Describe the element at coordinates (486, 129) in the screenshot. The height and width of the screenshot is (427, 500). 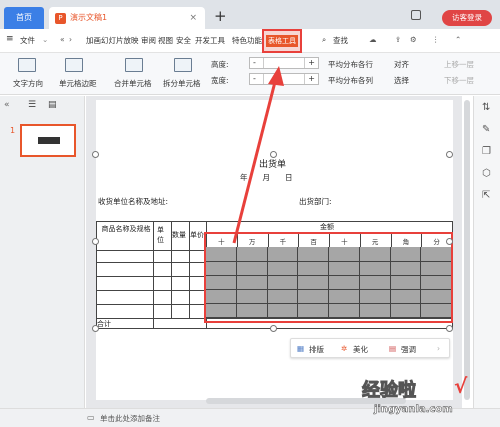
I see `magic-icon: ✎` at that location.